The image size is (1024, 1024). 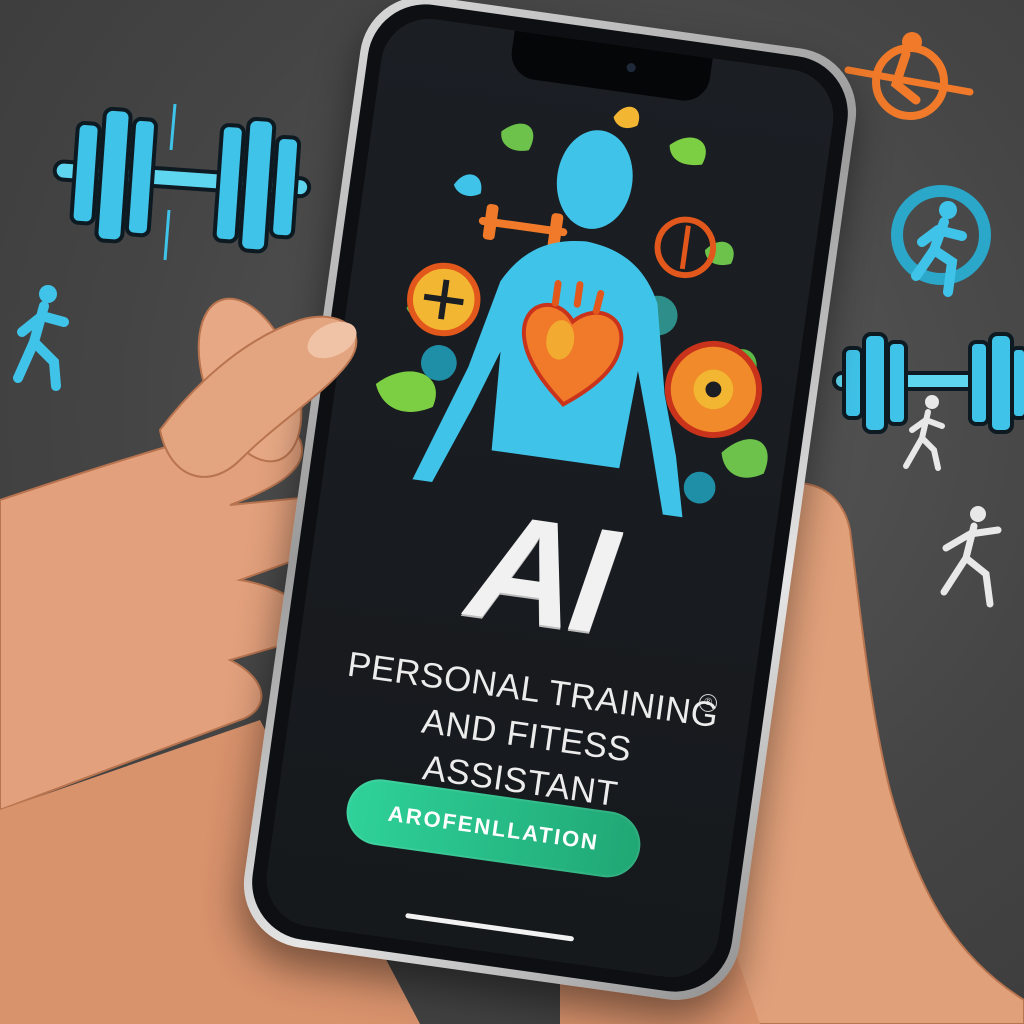 I want to click on target-icon, so click(x=685, y=247).